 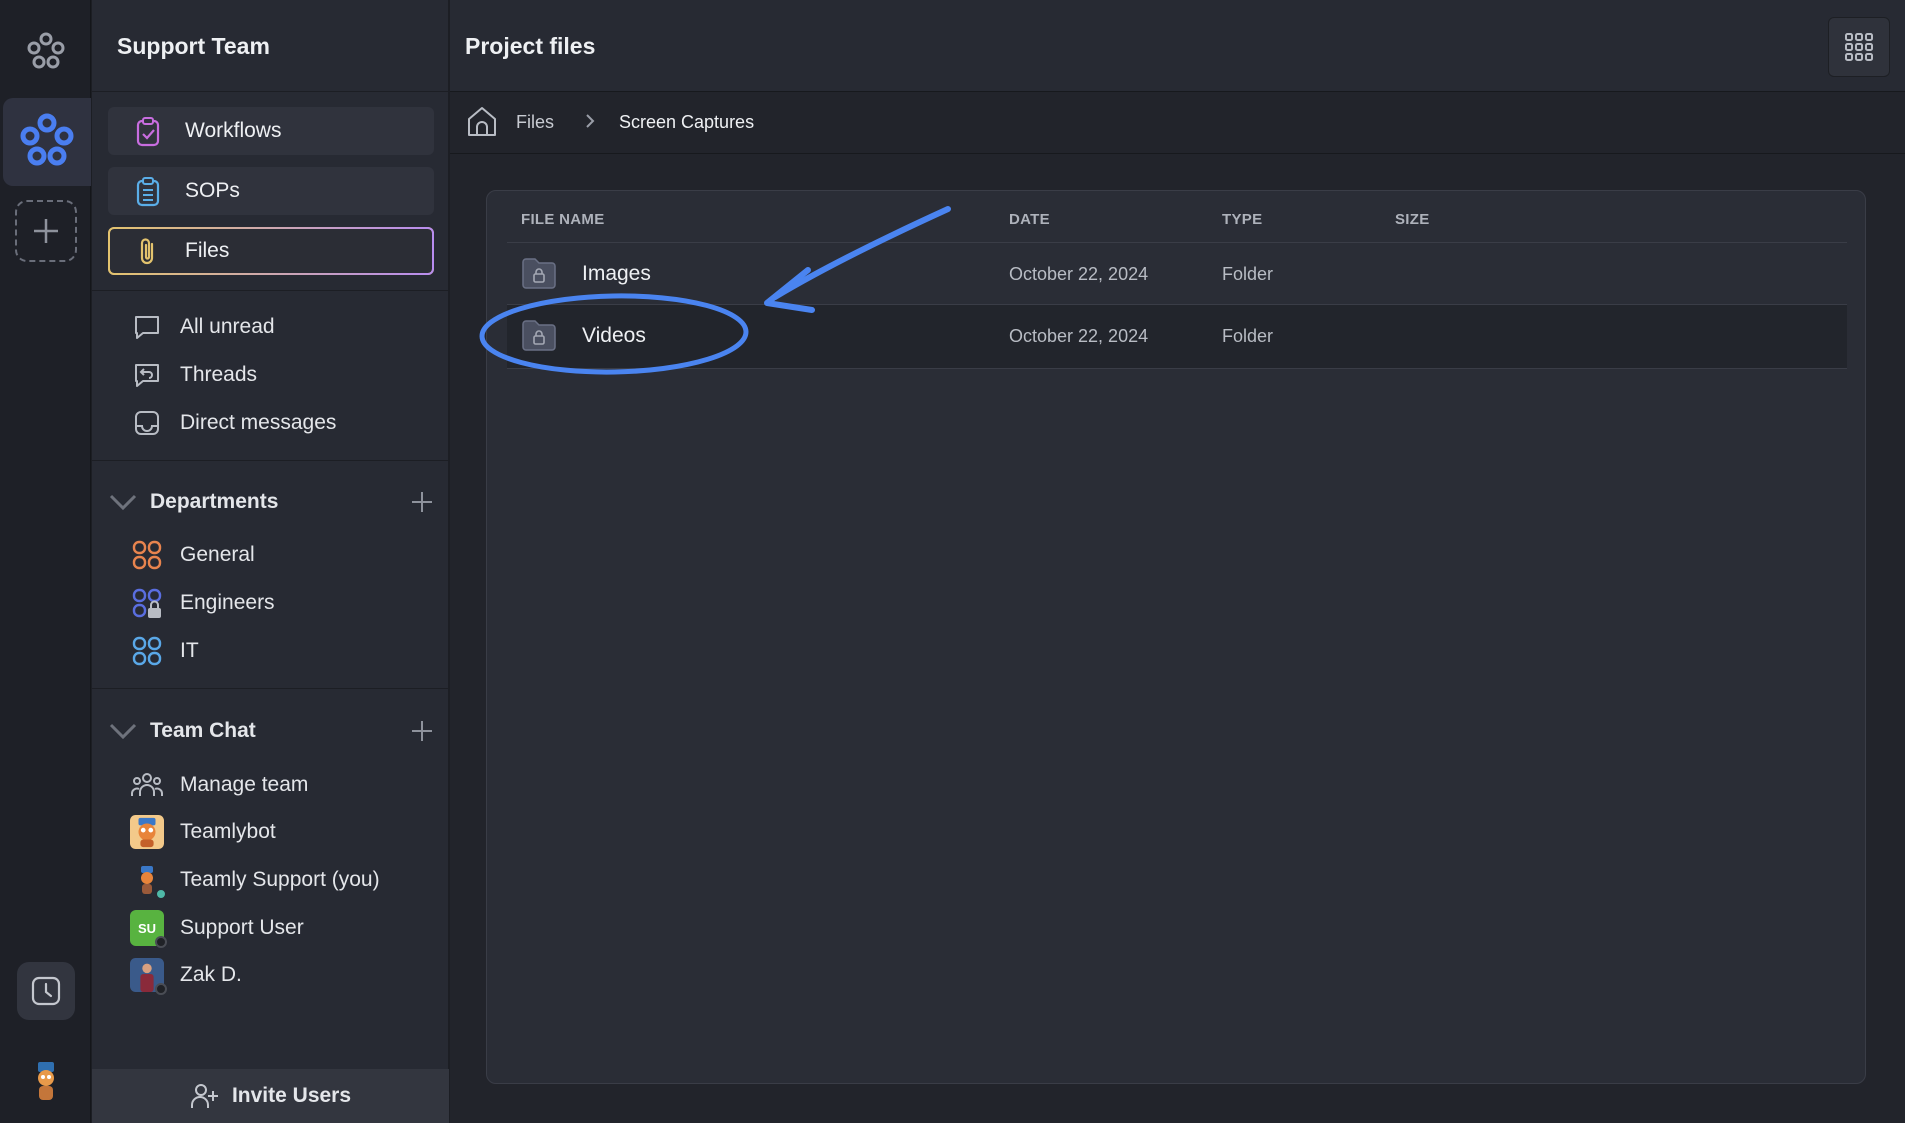 I want to click on home-icon, so click(x=482, y=122).